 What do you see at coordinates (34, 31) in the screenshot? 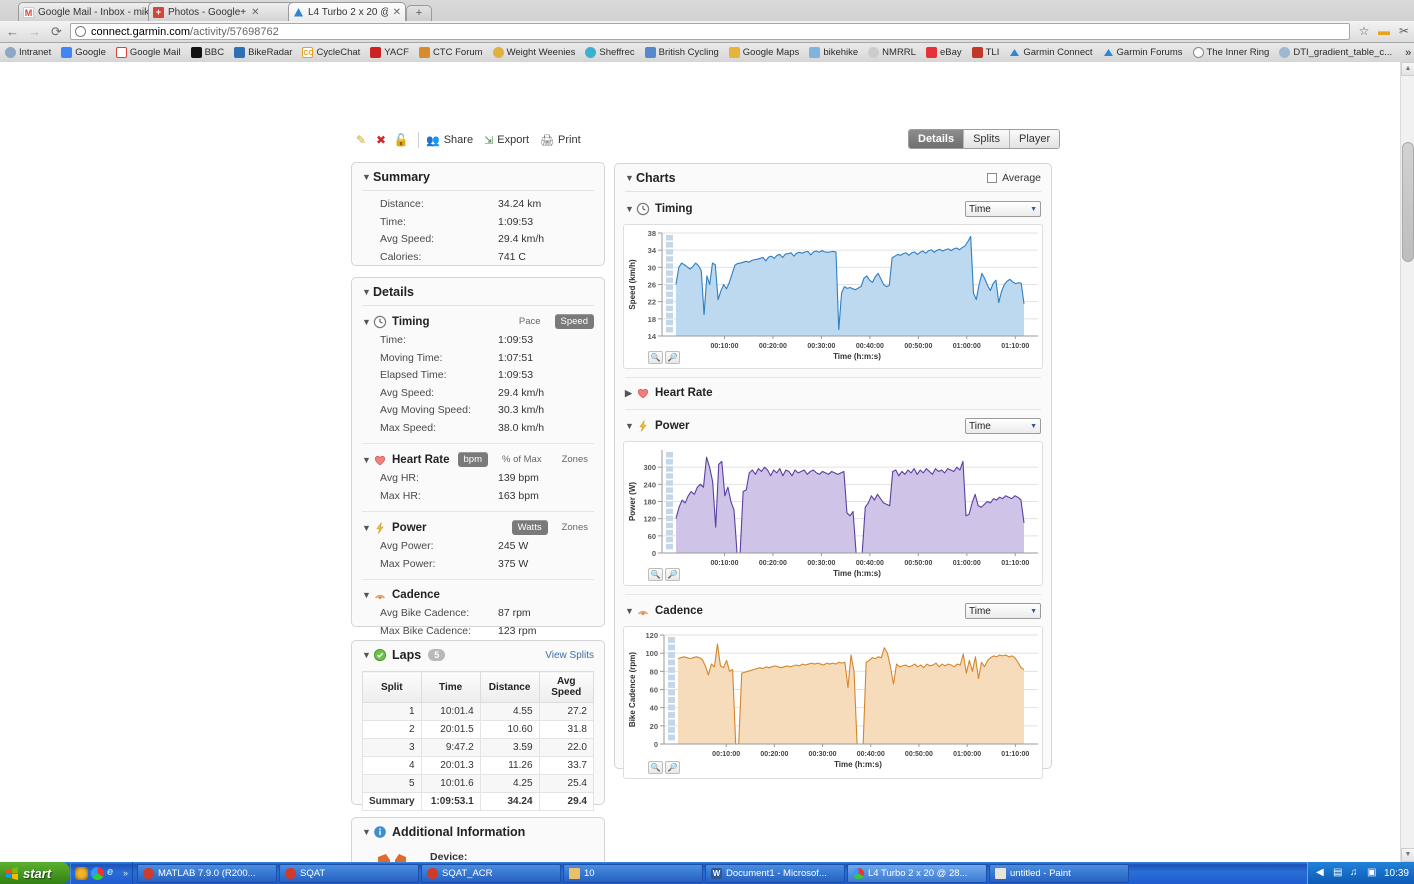
I see `forward-button: →` at bounding box center [34, 31].